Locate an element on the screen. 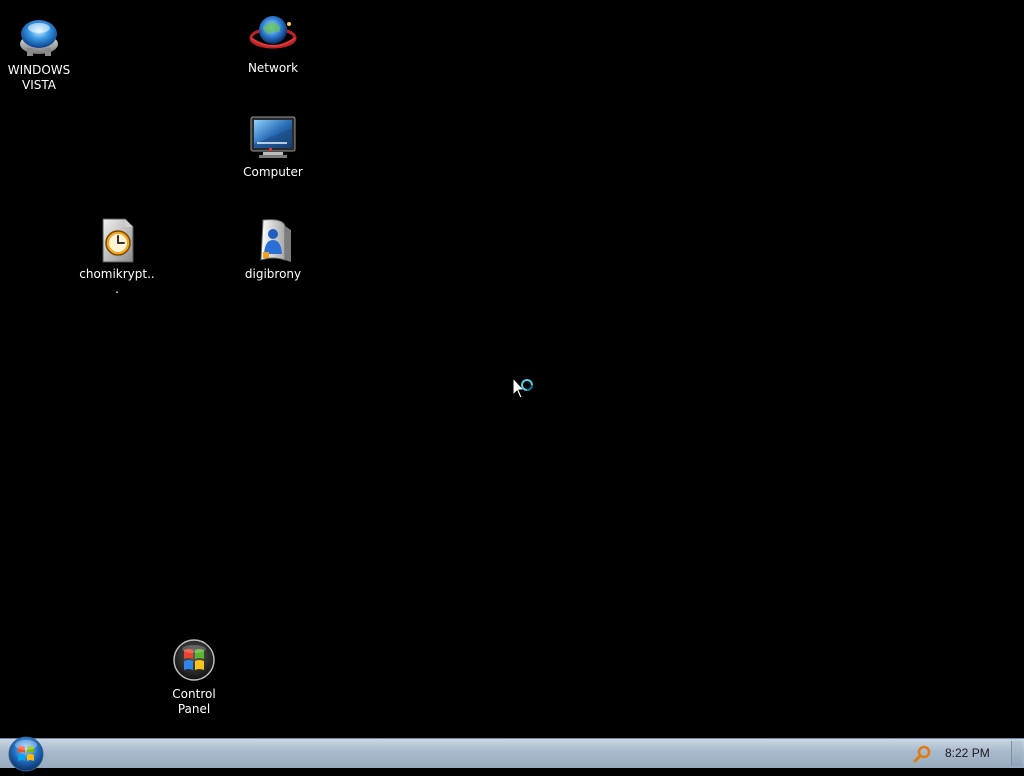 The height and width of the screenshot is (776, 1024). desktop-icon-label: digibrony is located at coordinates (273, 274).